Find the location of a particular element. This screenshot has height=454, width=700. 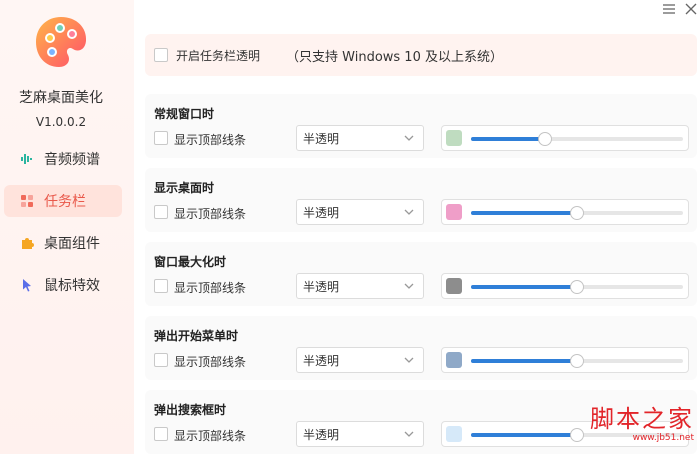

watermark-url: www.jb51.net is located at coordinates (663, 438).